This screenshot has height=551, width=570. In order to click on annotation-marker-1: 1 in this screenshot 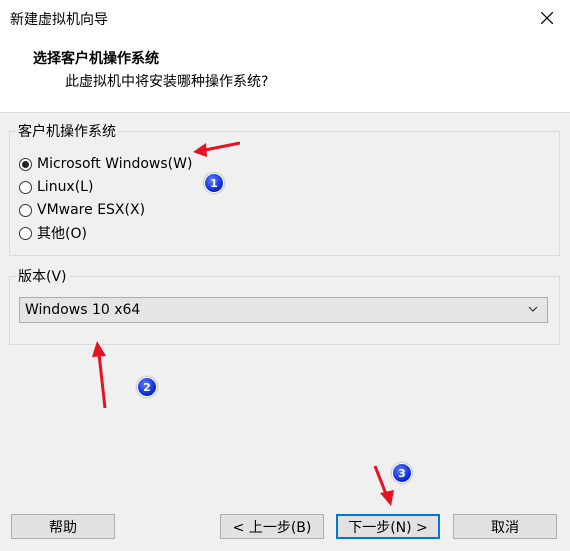, I will do `click(214, 183)`.